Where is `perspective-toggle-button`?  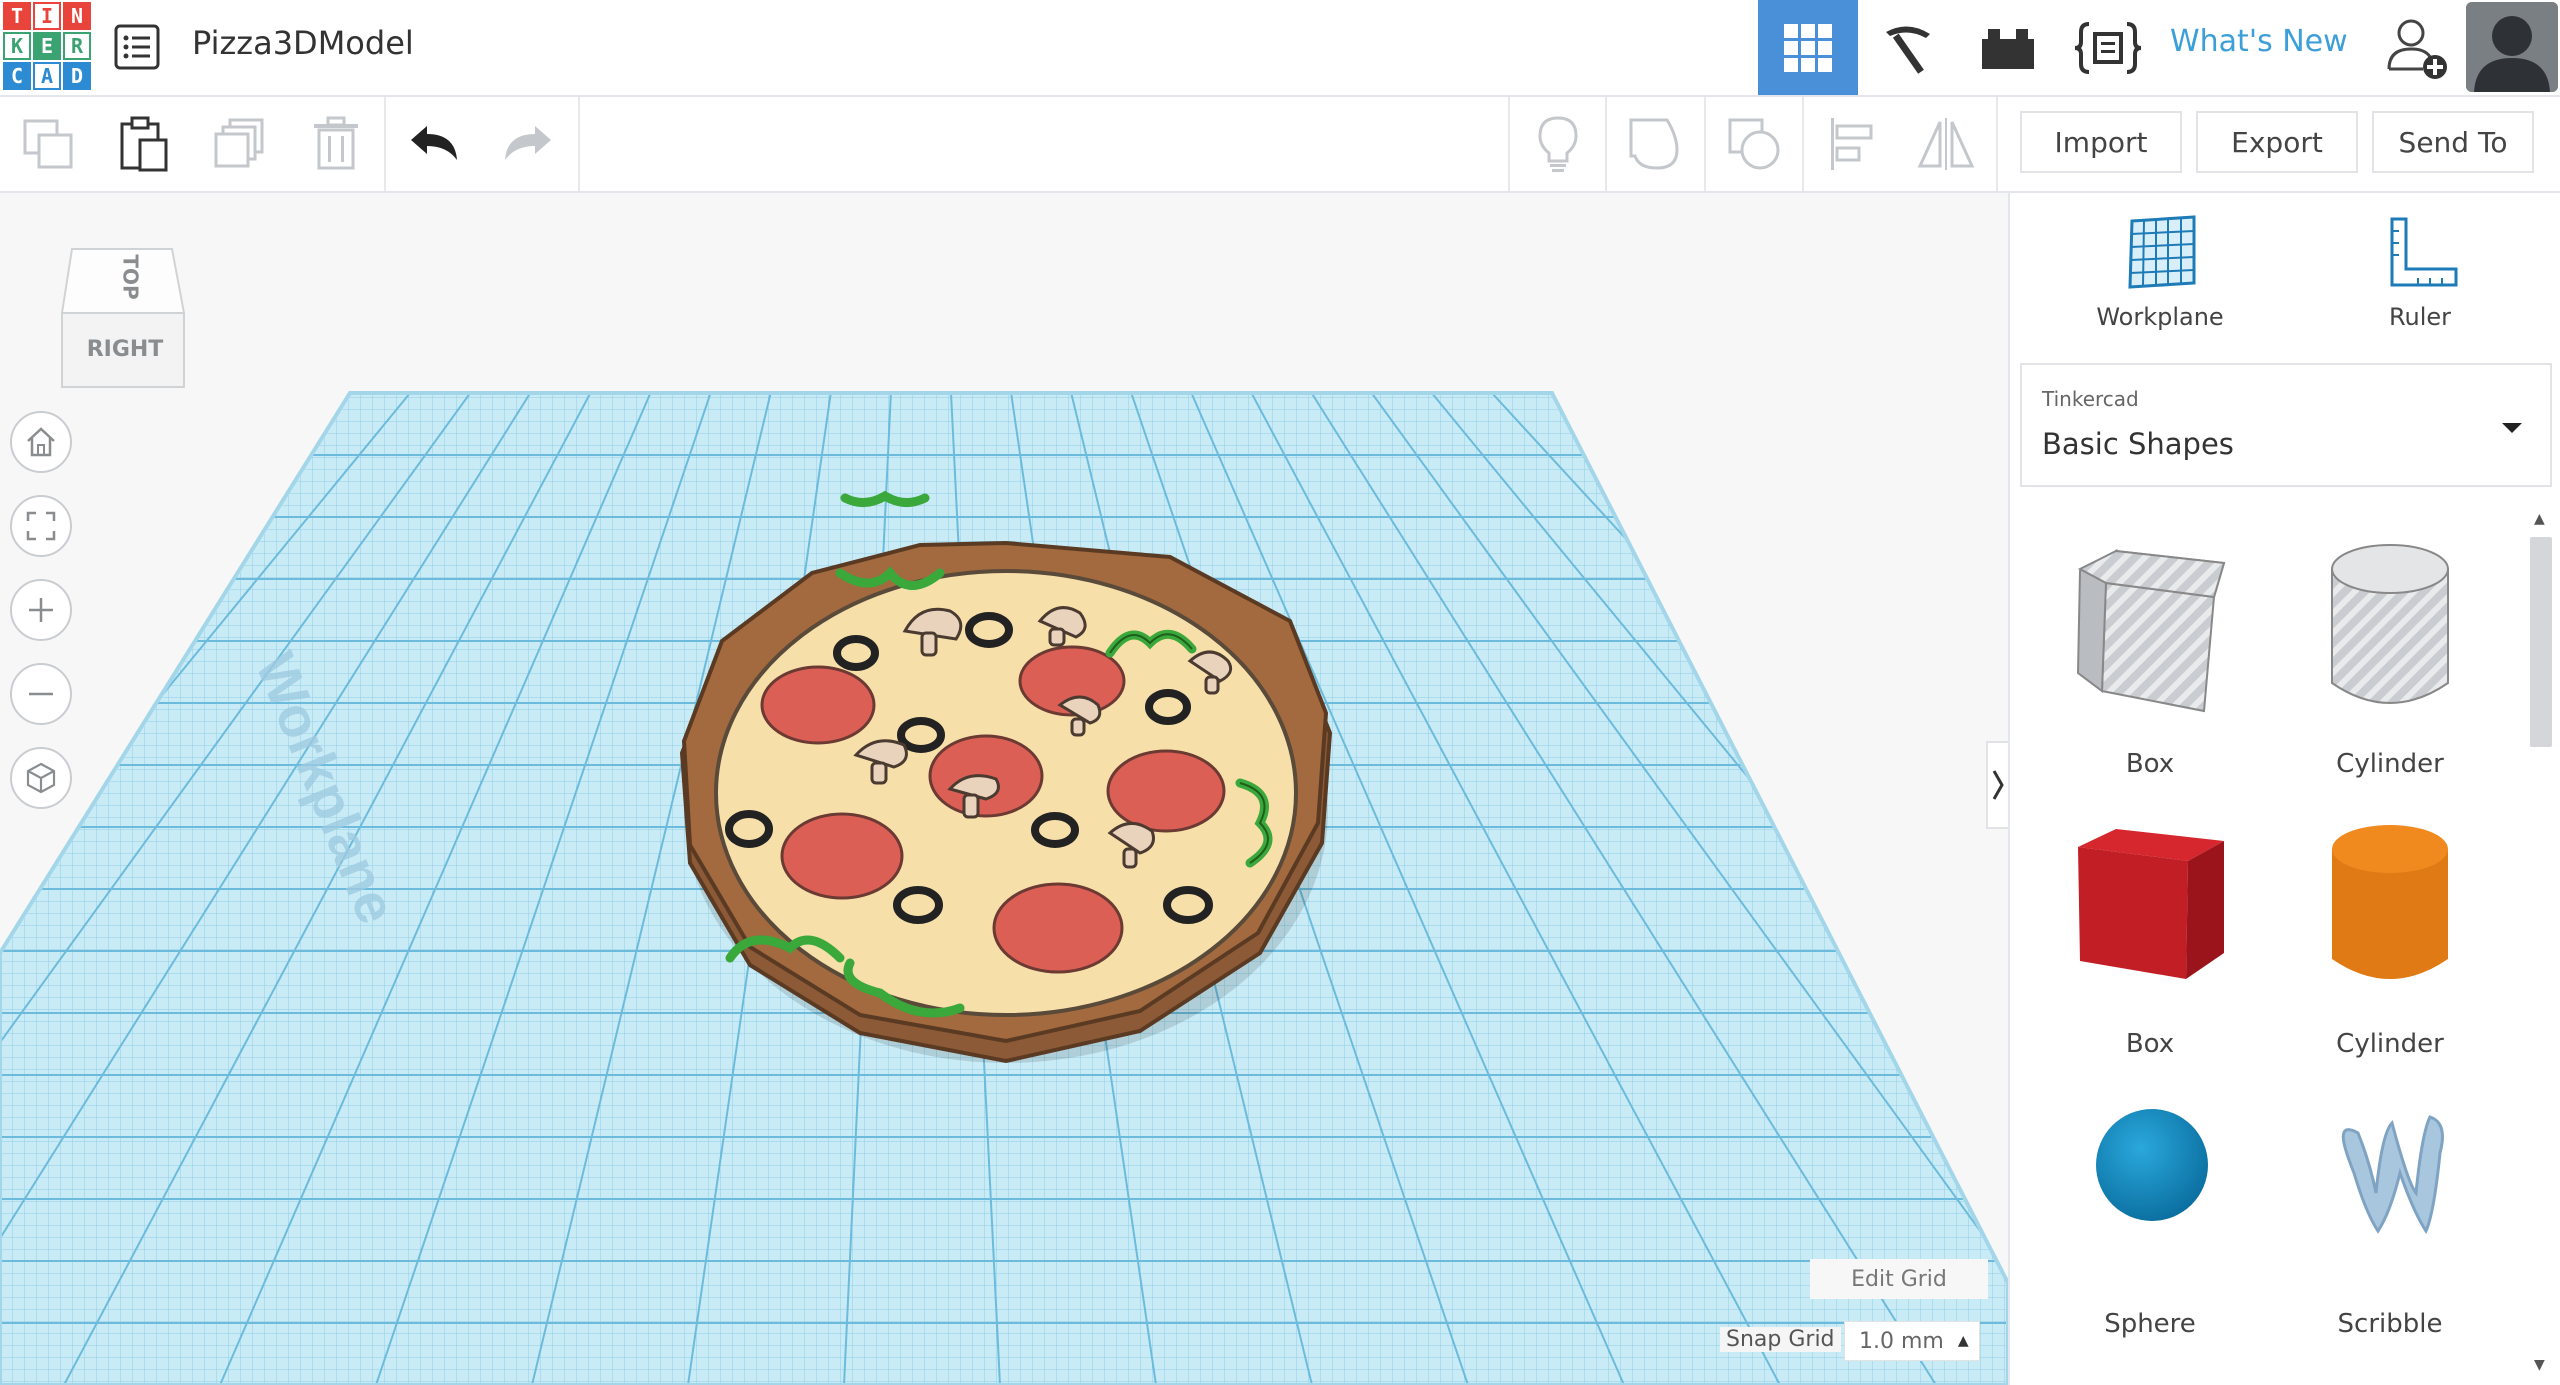
perspective-toggle-button is located at coordinates (41, 778).